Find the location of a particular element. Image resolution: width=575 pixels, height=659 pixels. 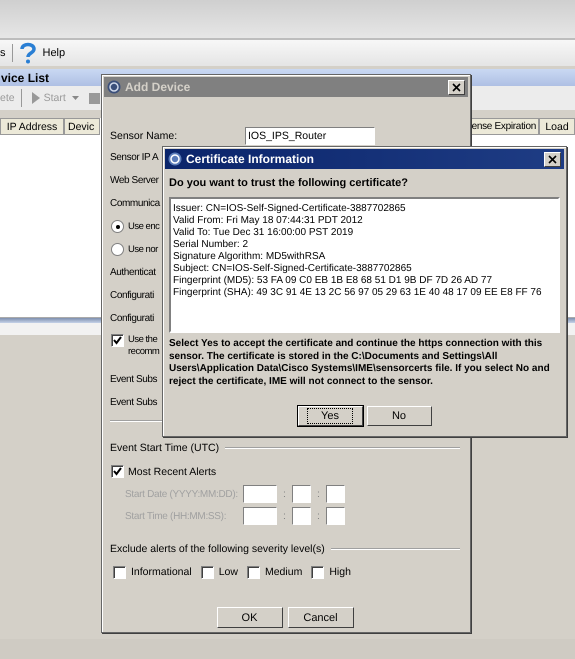

checkbox-label: Use the is located at coordinates (144, 340).